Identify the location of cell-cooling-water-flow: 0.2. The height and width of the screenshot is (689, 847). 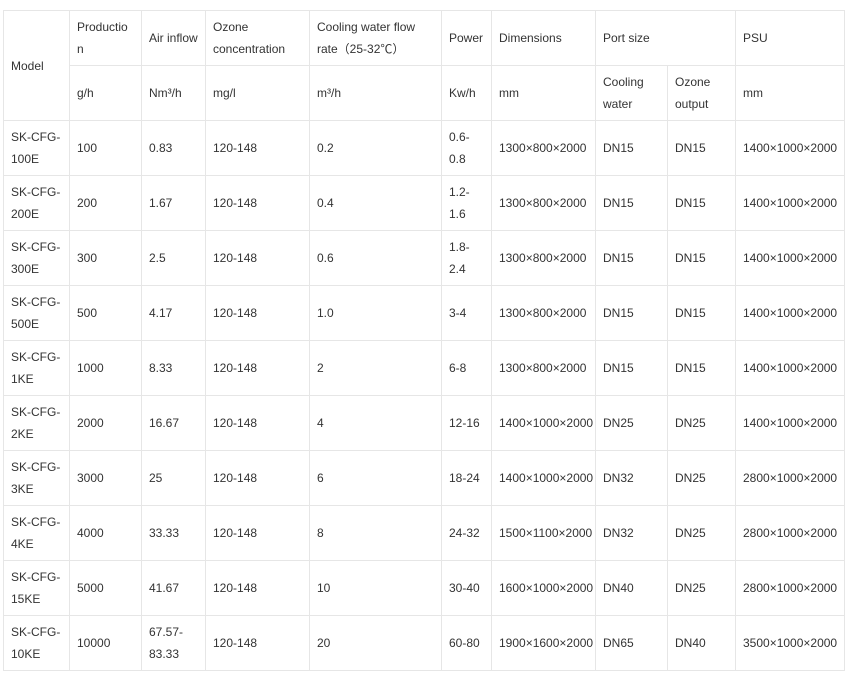
(375, 148).